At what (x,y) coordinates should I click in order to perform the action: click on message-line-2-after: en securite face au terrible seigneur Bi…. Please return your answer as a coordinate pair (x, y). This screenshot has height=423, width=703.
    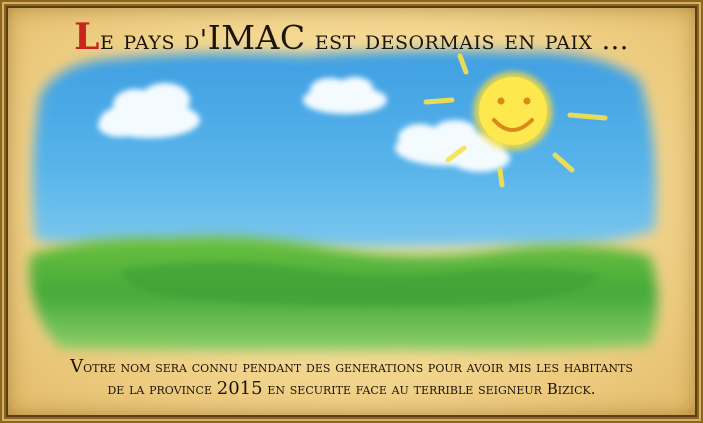
    Looking at the image, I should click on (429, 389).